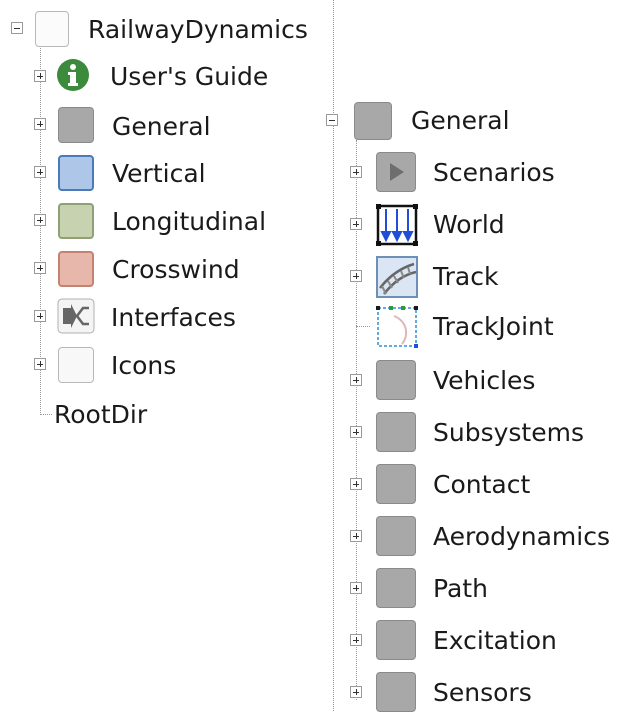 This screenshot has width=618, height=712. I want to click on tree-node-contact: Contact, so click(469, 483).